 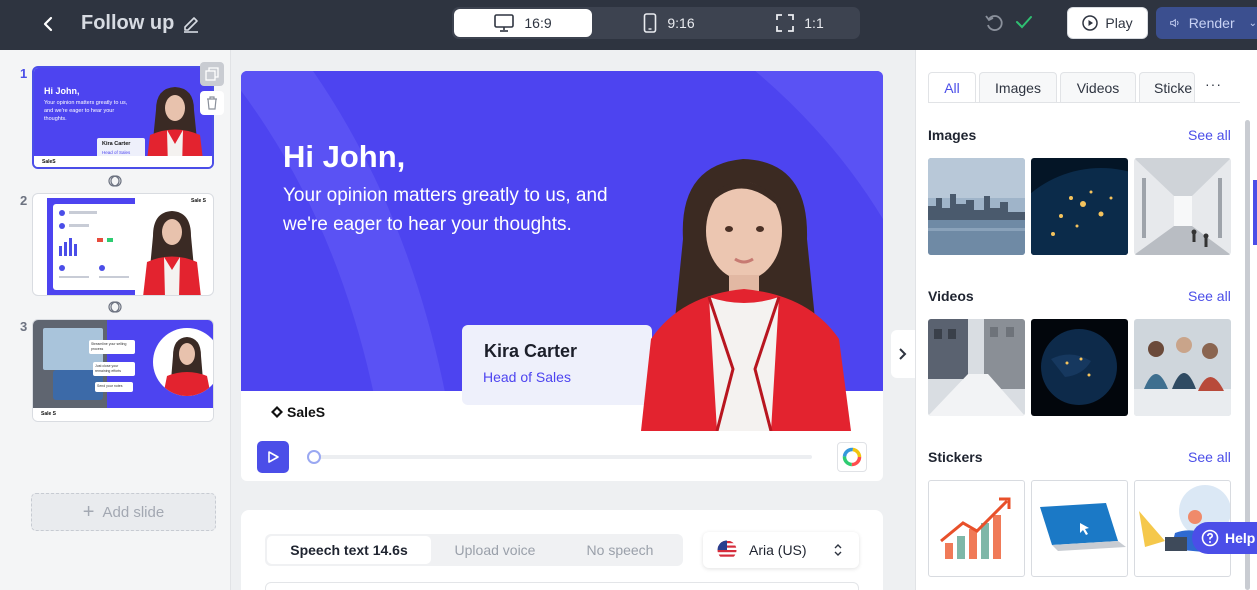 I want to click on tabs-divider, so click(x=1084, y=102).